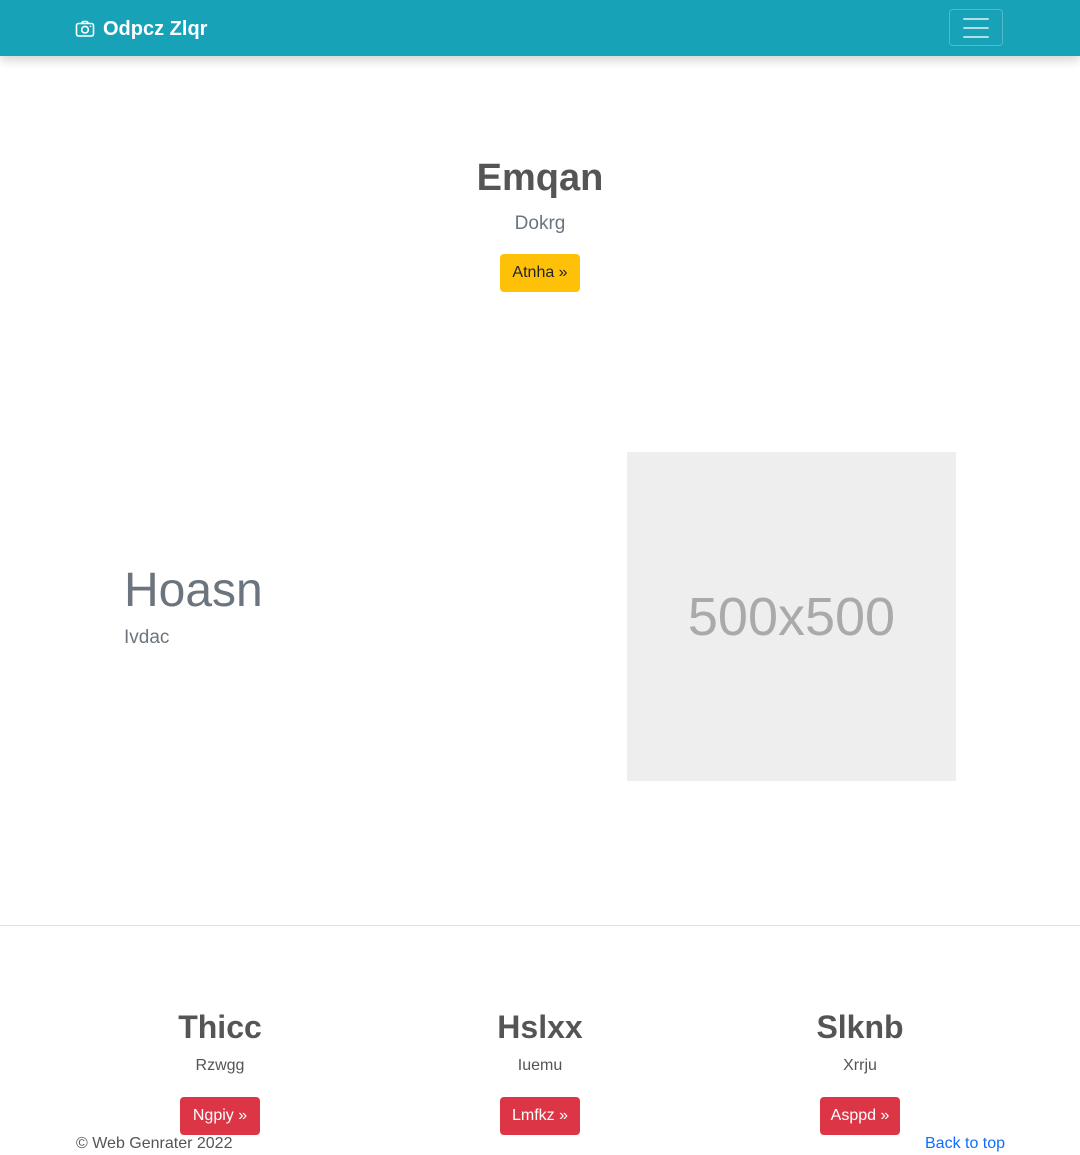  What do you see at coordinates (540, 925) in the screenshot?
I see `section-divider` at bounding box center [540, 925].